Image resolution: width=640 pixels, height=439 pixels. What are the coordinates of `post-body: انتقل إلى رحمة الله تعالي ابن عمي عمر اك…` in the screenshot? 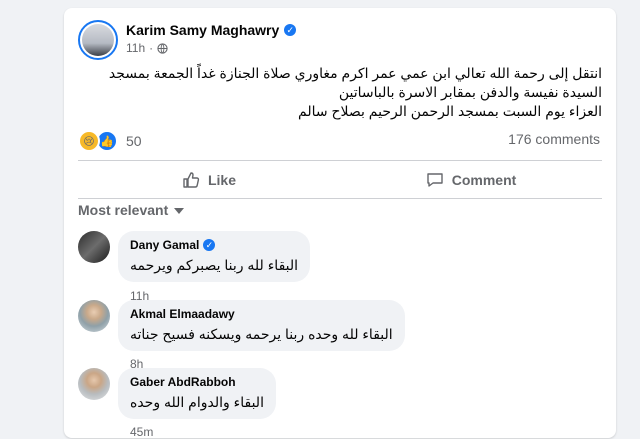 It's located at (342, 92).